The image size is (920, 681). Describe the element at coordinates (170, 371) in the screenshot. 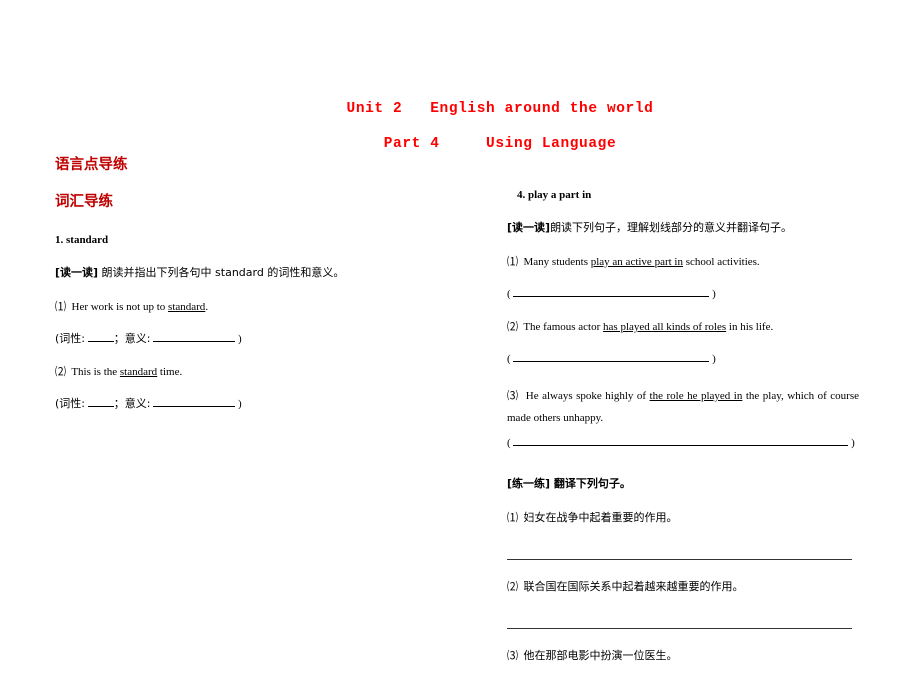

I see `item-text-after: time.` at that location.